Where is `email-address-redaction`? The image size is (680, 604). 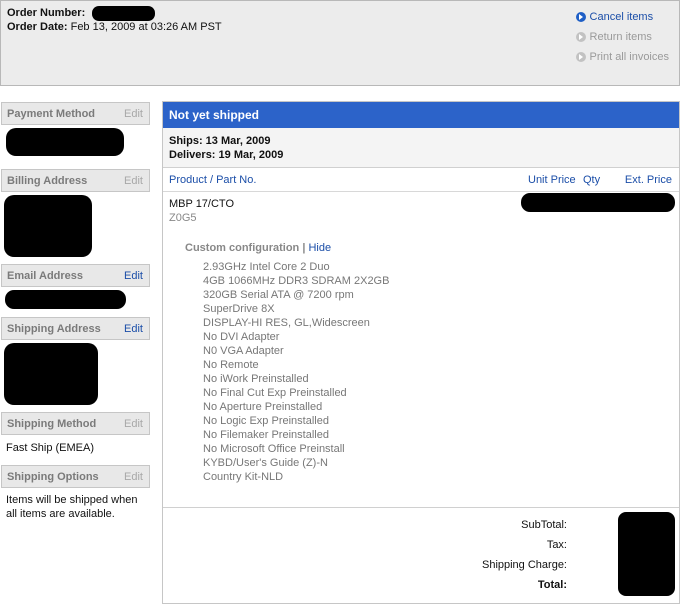 email-address-redaction is located at coordinates (65, 299).